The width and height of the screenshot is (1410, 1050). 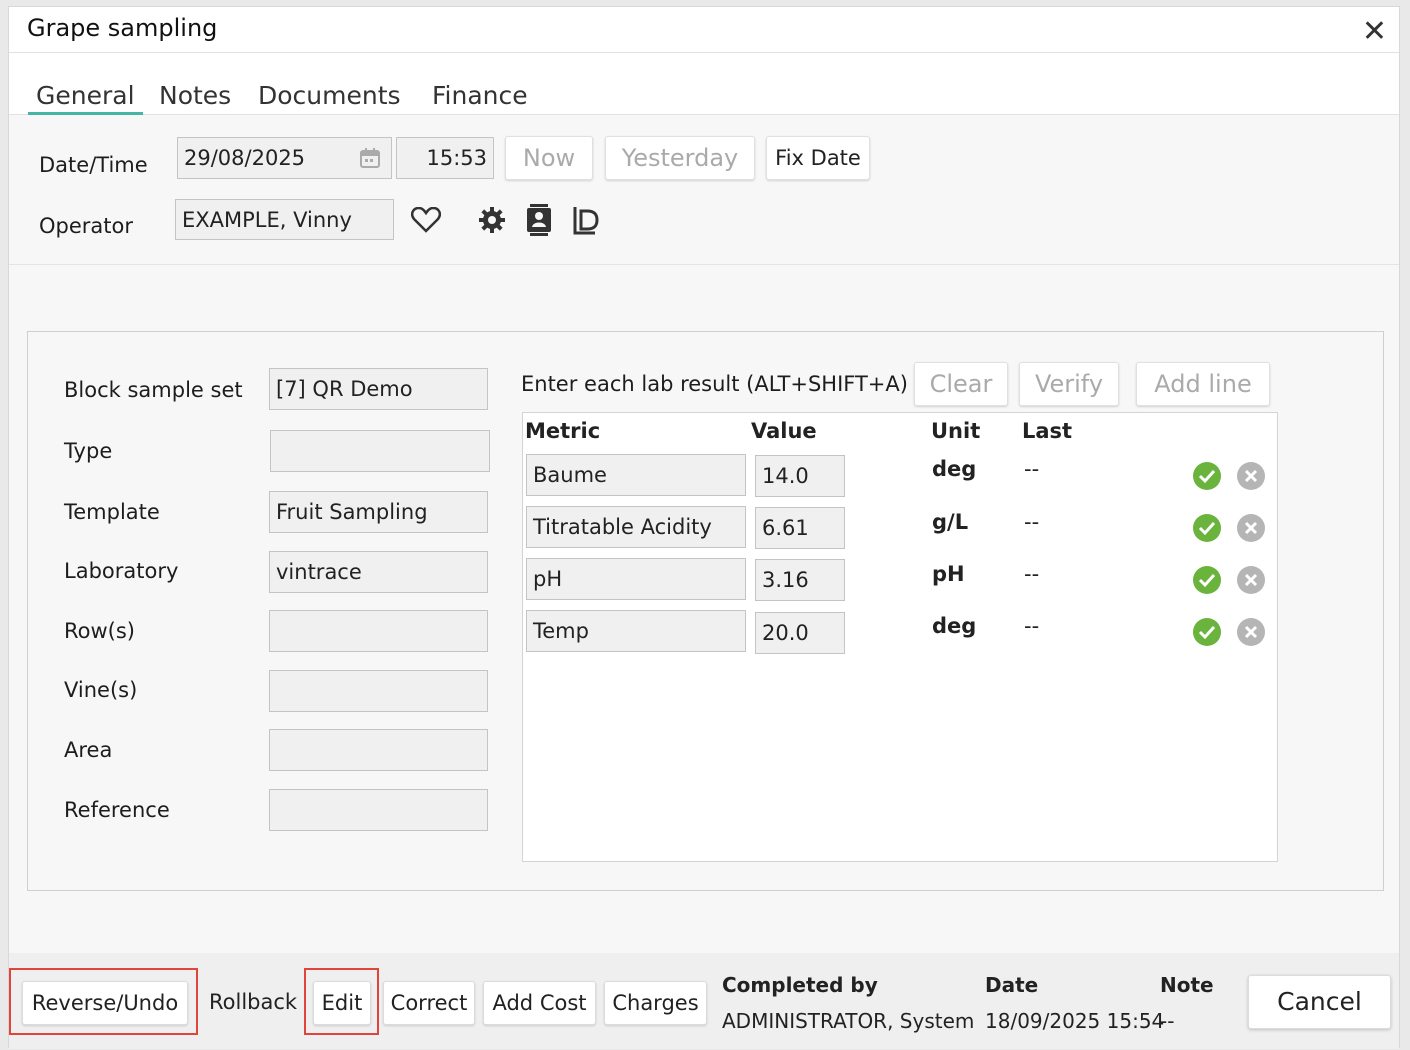 What do you see at coordinates (636, 475) in the screenshot?
I see `metric-field: Baume` at bounding box center [636, 475].